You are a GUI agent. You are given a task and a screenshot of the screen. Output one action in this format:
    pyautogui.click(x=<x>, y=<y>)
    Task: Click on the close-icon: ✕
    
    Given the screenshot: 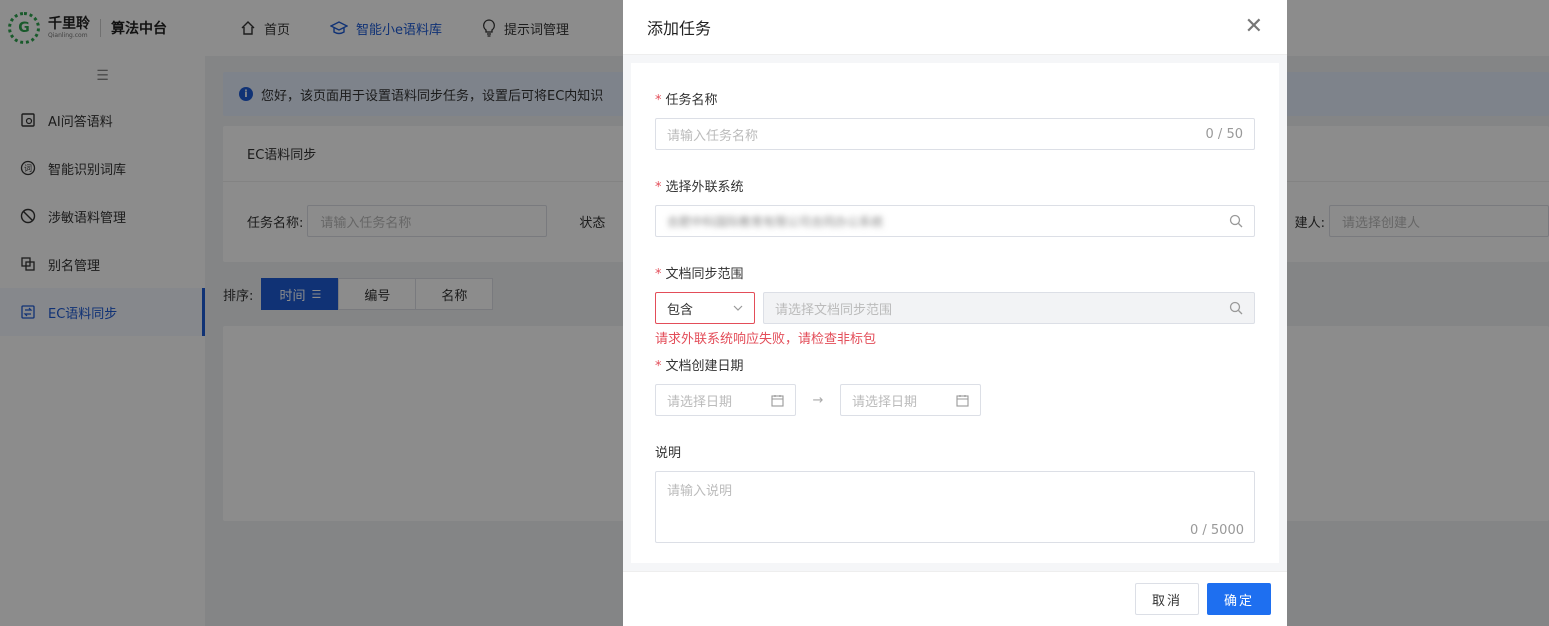 What is the action you would take?
    pyautogui.click(x=1254, y=27)
    